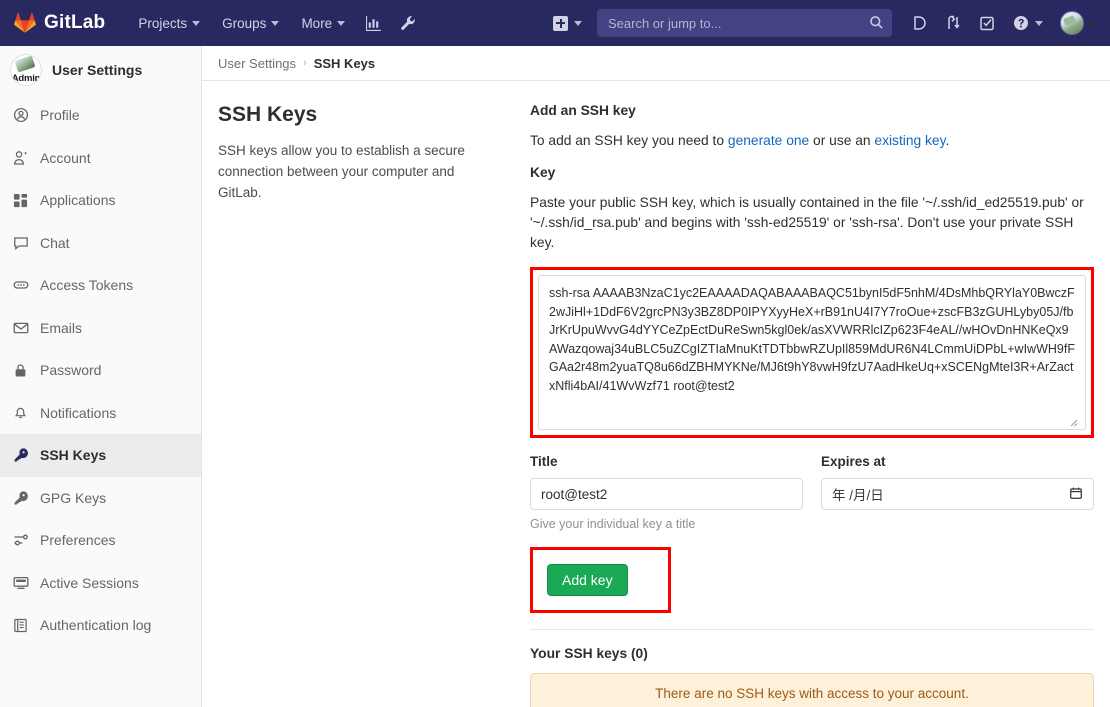 The width and height of the screenshot is (1110, 707). Describe the element at coordinates (953, 23) in the screenshot. I see `merge-requests-icon` at that location.